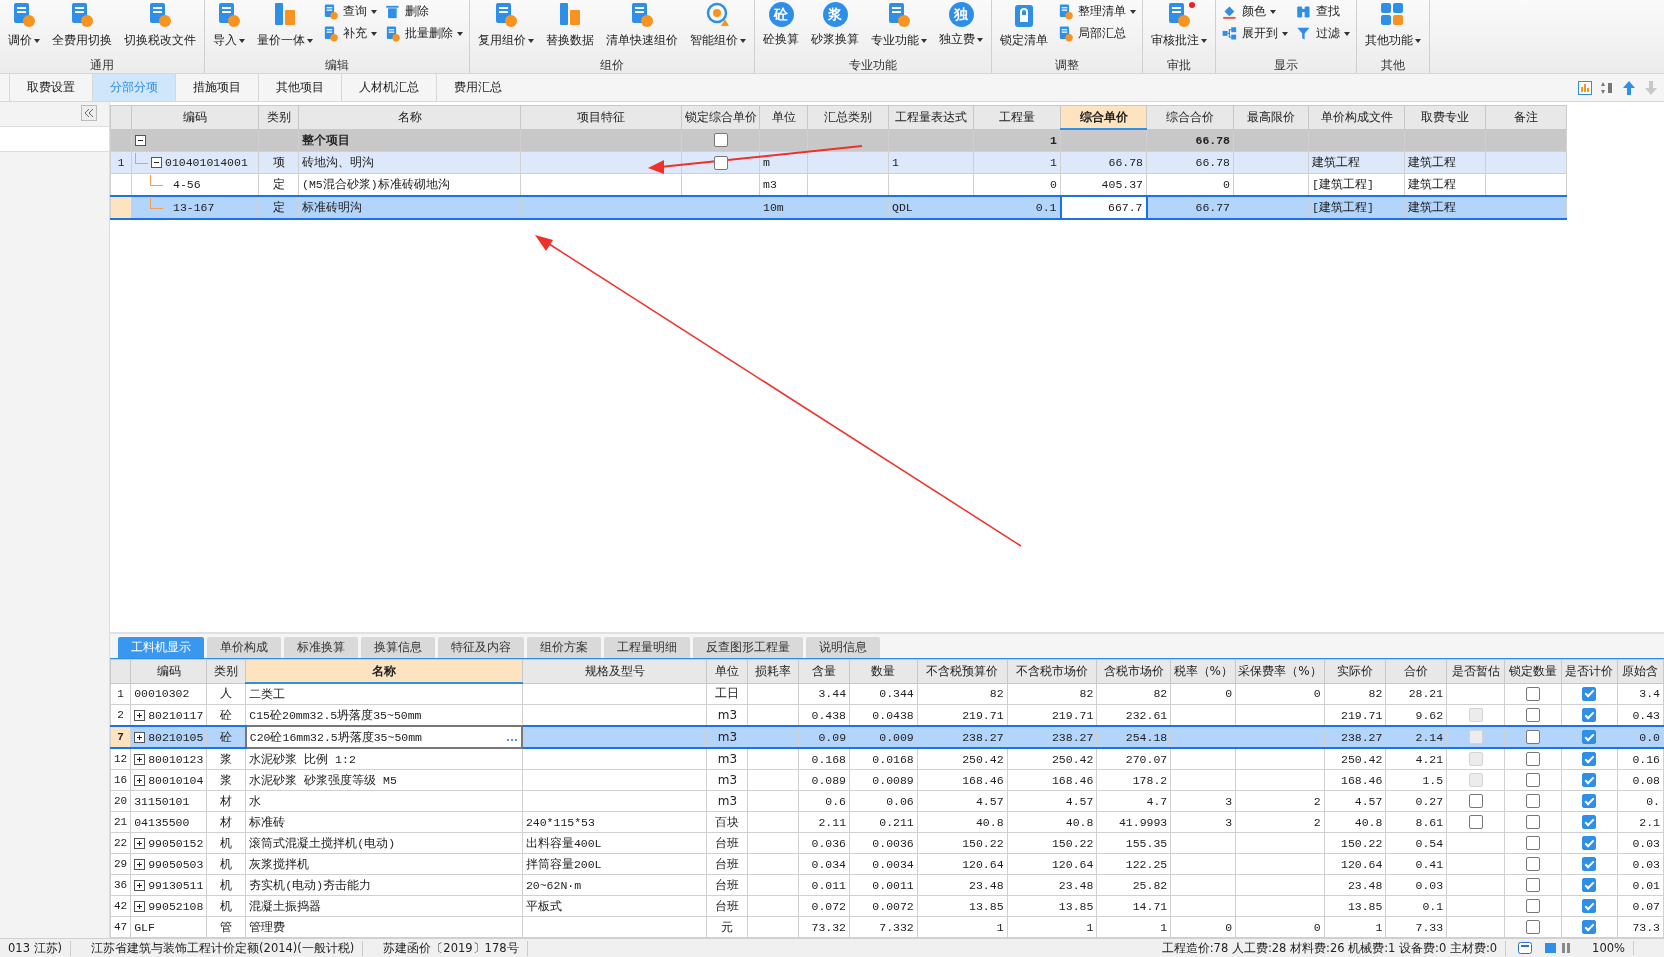 This screenshot has height=957, width=1664. What do you see at coordinates (781, 25) in the screenshot?
I see `toolbar-button: 砼 砼换算` at bounding box center [781, 25].